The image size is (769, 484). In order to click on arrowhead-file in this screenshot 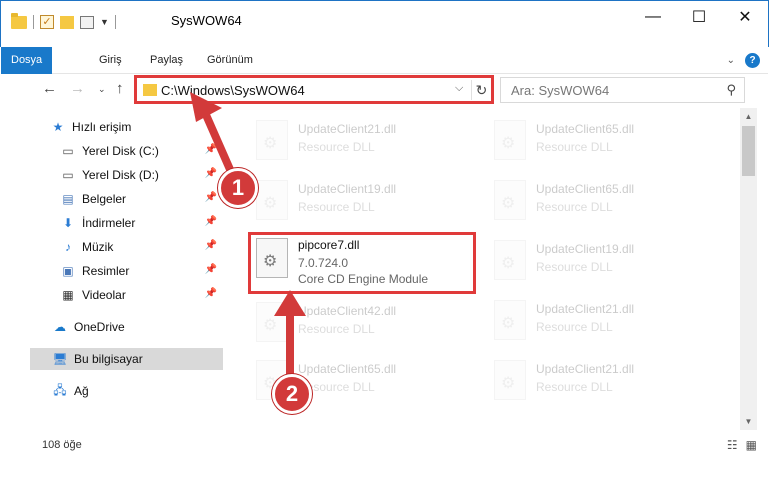, I will do `click(290, 303)`.